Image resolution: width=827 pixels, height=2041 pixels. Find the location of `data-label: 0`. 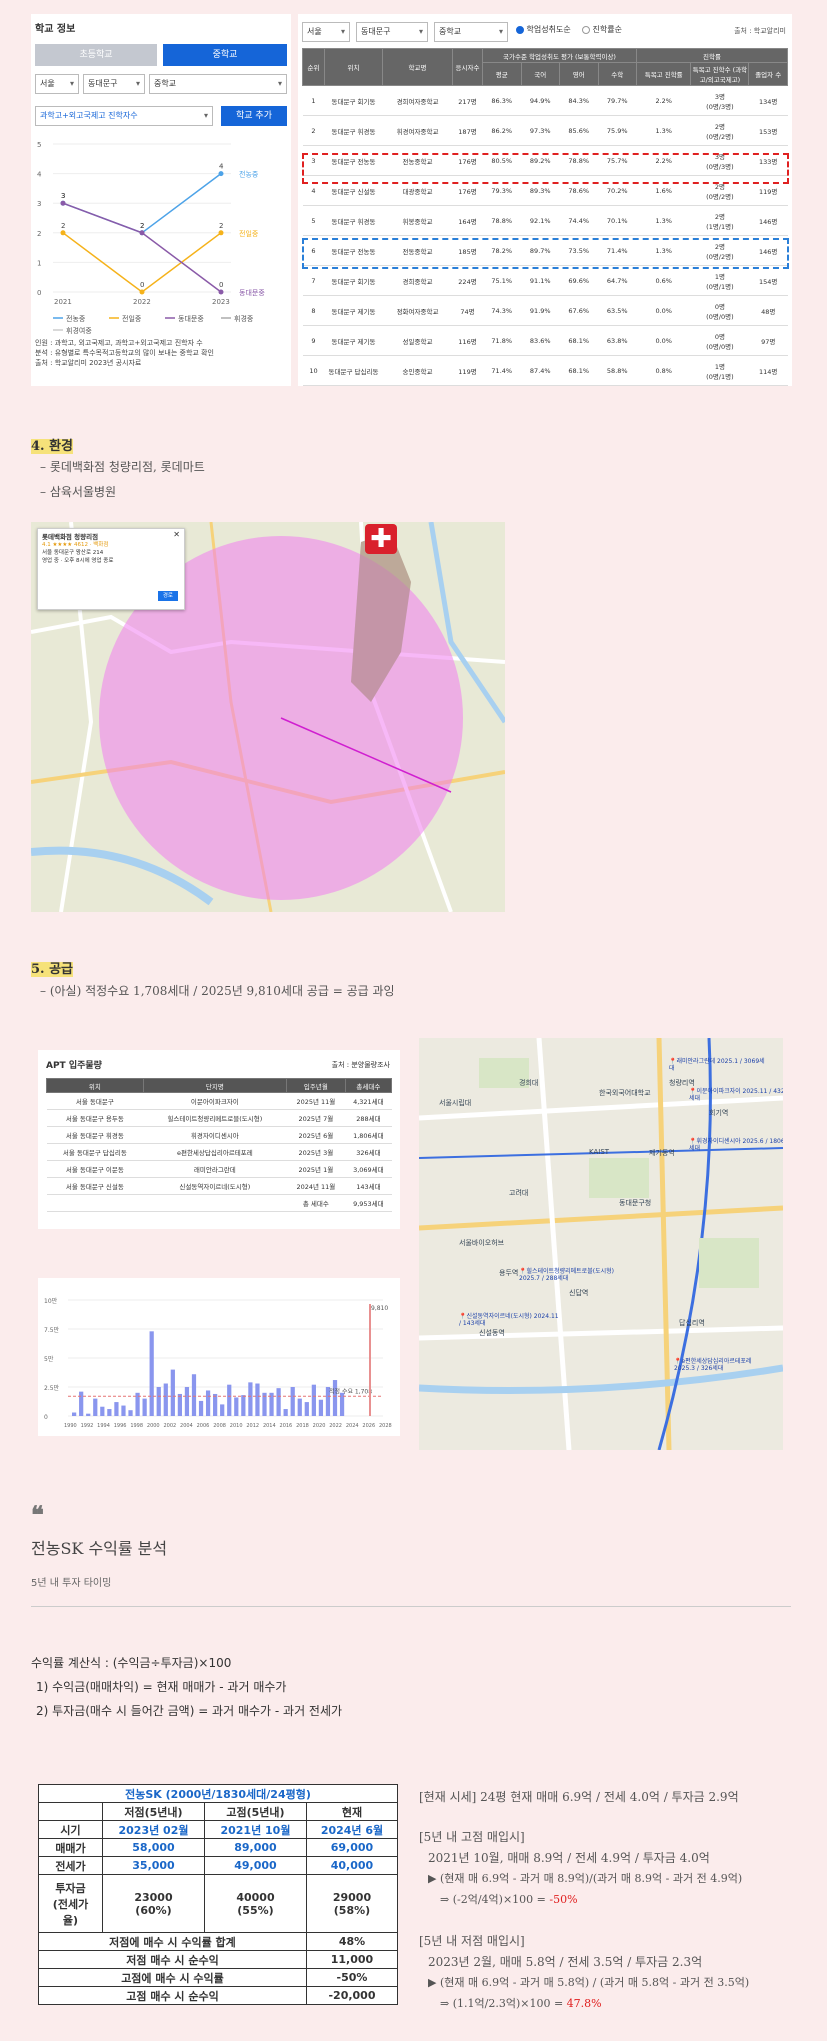

data-label: 0 is located at coordinates (142, 285).